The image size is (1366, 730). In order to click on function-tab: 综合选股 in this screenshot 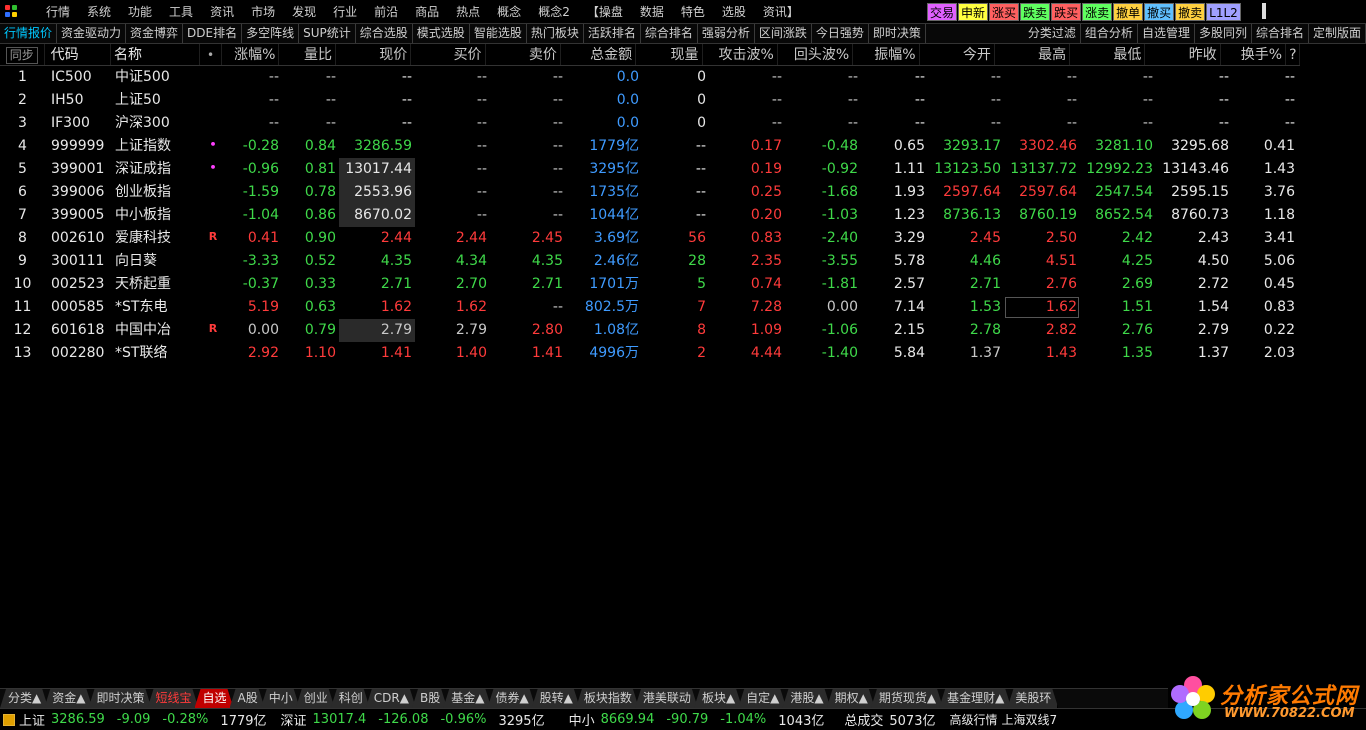, I will do `click(384, 33)`.